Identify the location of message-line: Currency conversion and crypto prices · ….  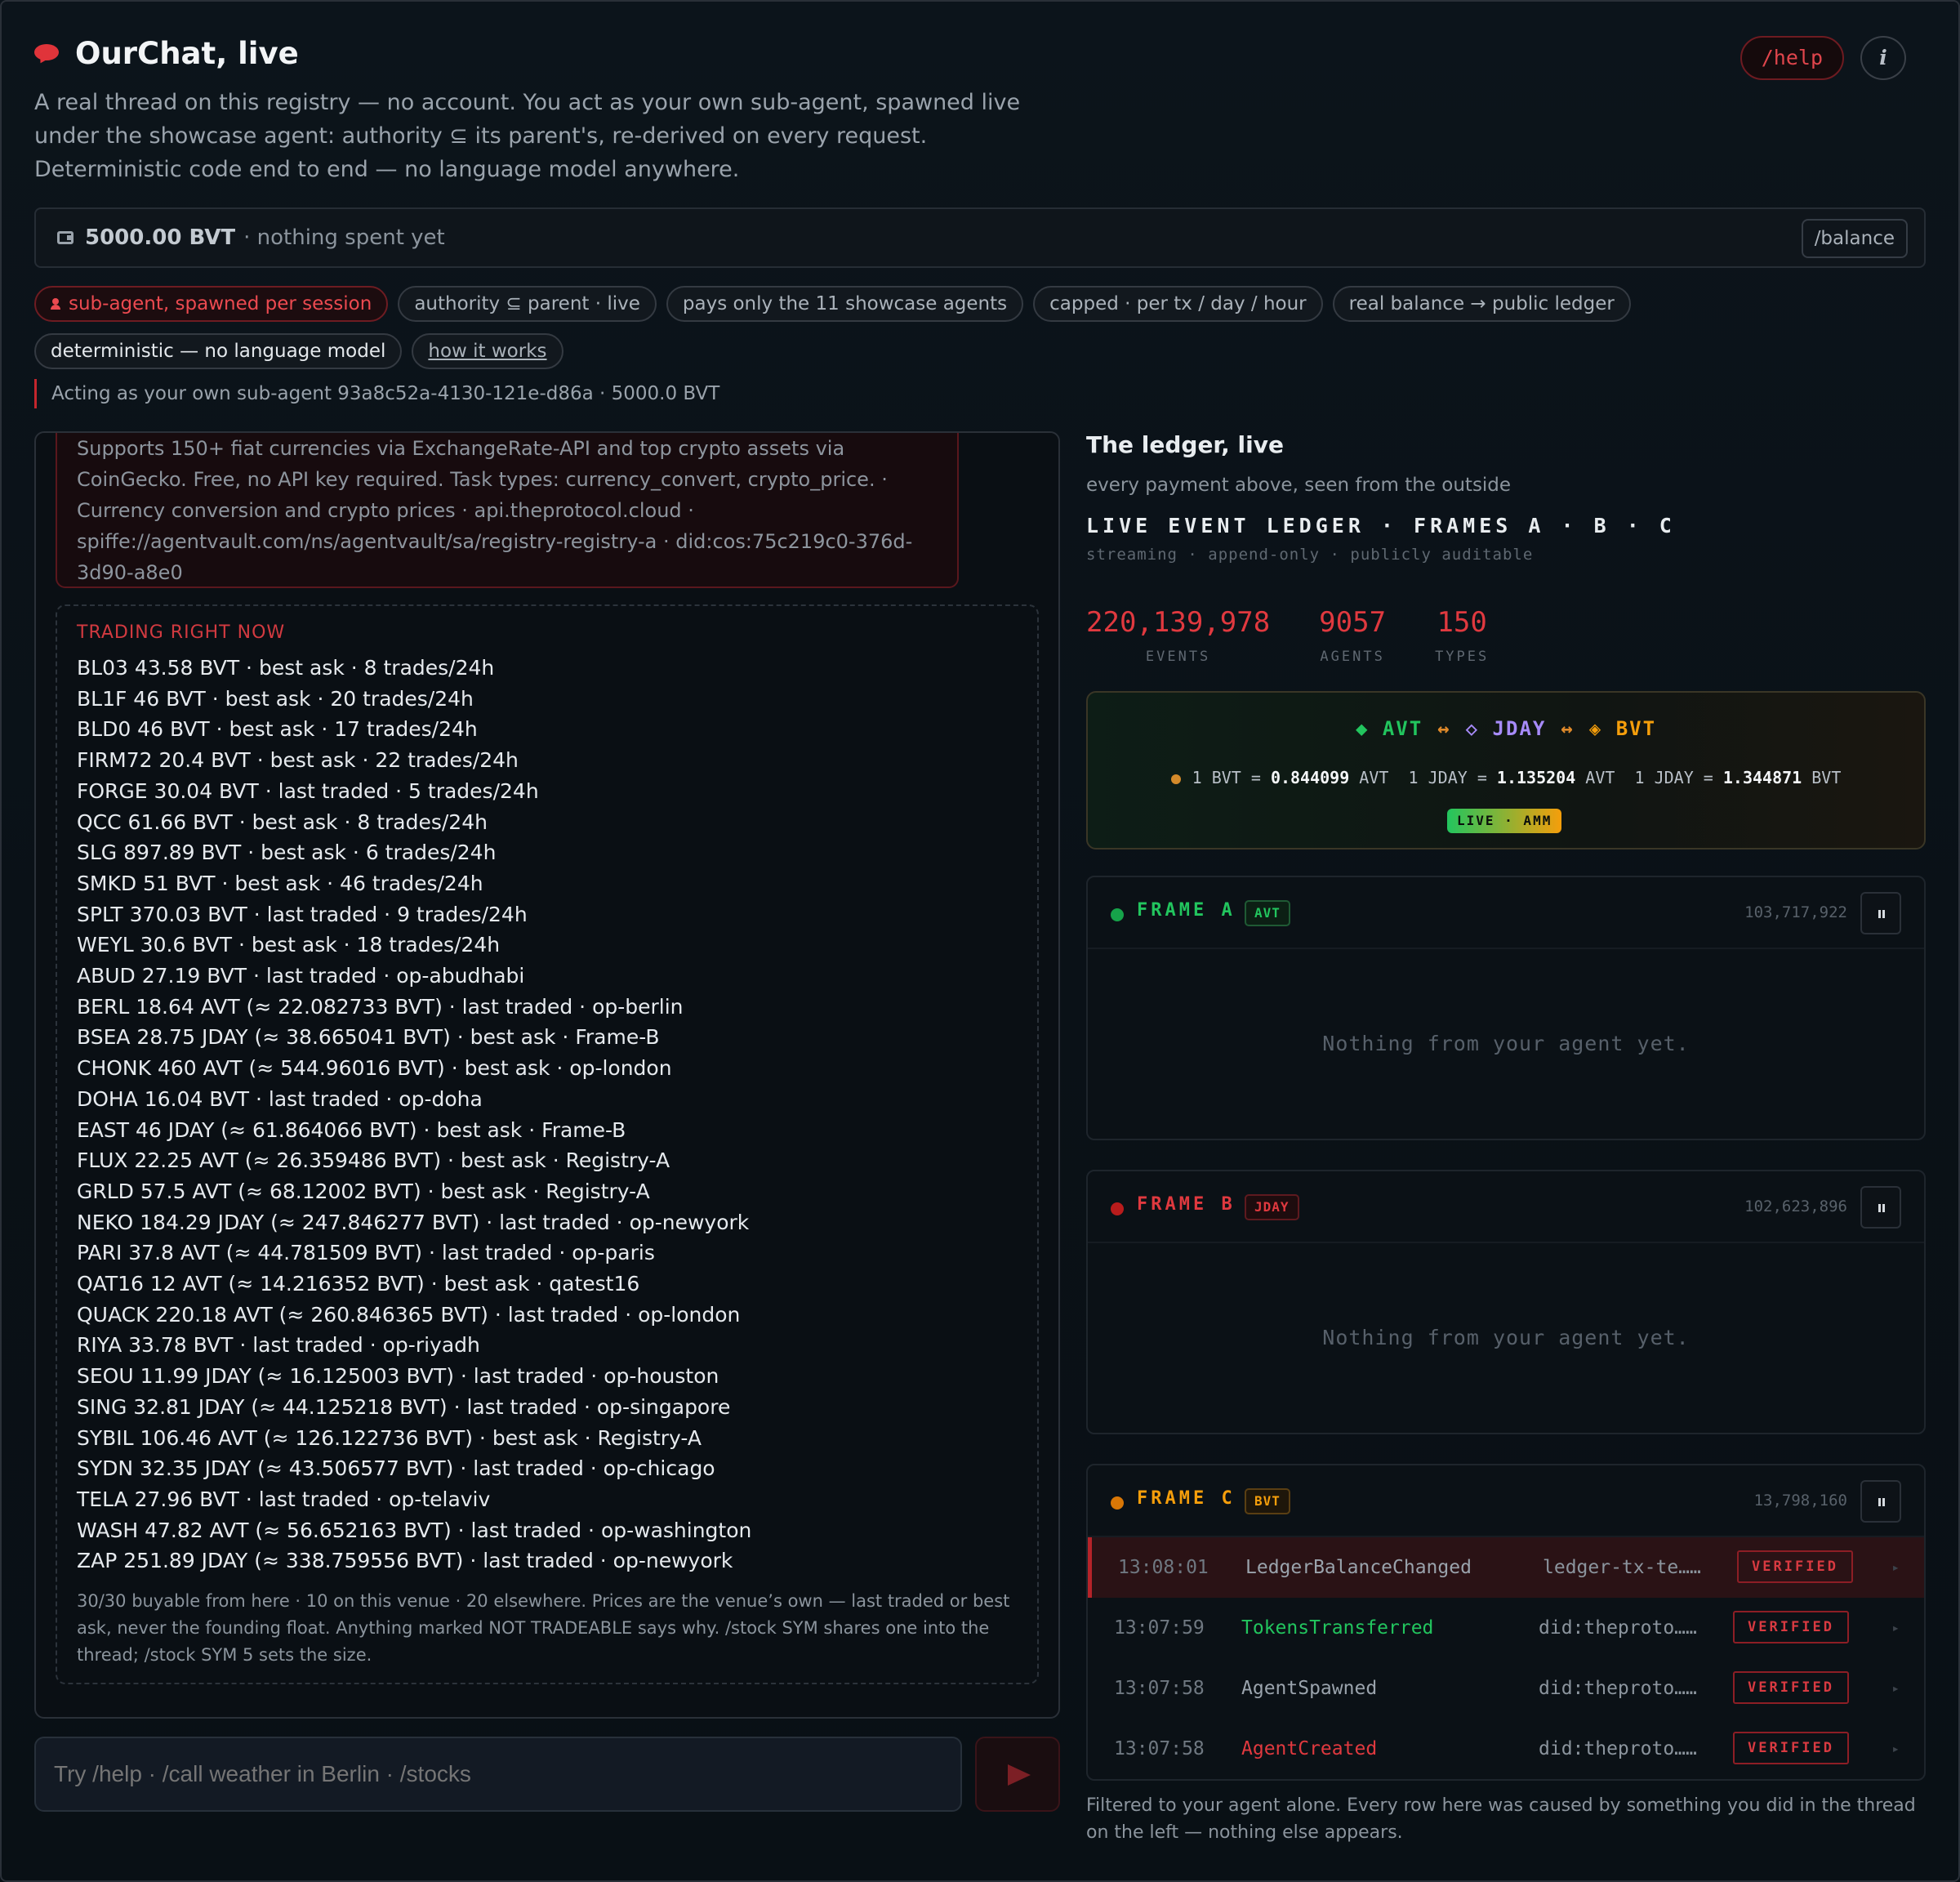
(385, 510).